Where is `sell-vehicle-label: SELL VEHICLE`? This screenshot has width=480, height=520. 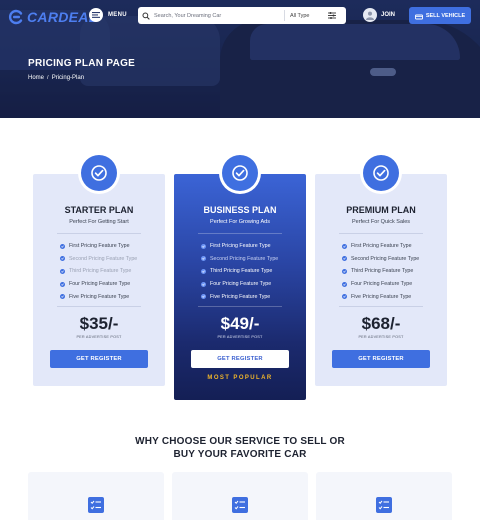 sell-vehicle-label: SELL VEHICLE is located at coordinates (445, 15).